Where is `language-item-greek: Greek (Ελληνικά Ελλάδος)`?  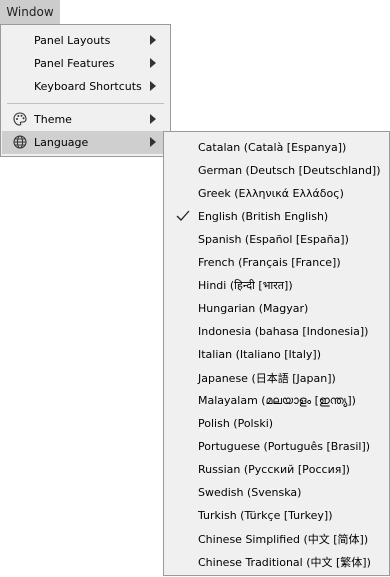 language-item-greek: Greek (Ελληνικά Ελλάδος) is located at coordinates (276, 193).